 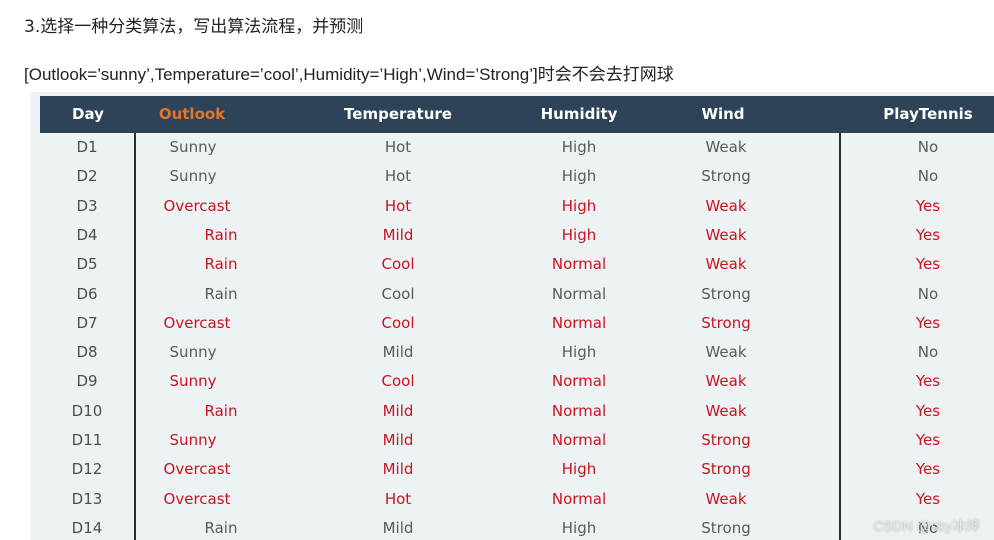 What do you see at coordinates (512, 176) in the screenshot?
I see `table-row: D2 Sunny Hot High Strong No` at bounding box center [512, 176].